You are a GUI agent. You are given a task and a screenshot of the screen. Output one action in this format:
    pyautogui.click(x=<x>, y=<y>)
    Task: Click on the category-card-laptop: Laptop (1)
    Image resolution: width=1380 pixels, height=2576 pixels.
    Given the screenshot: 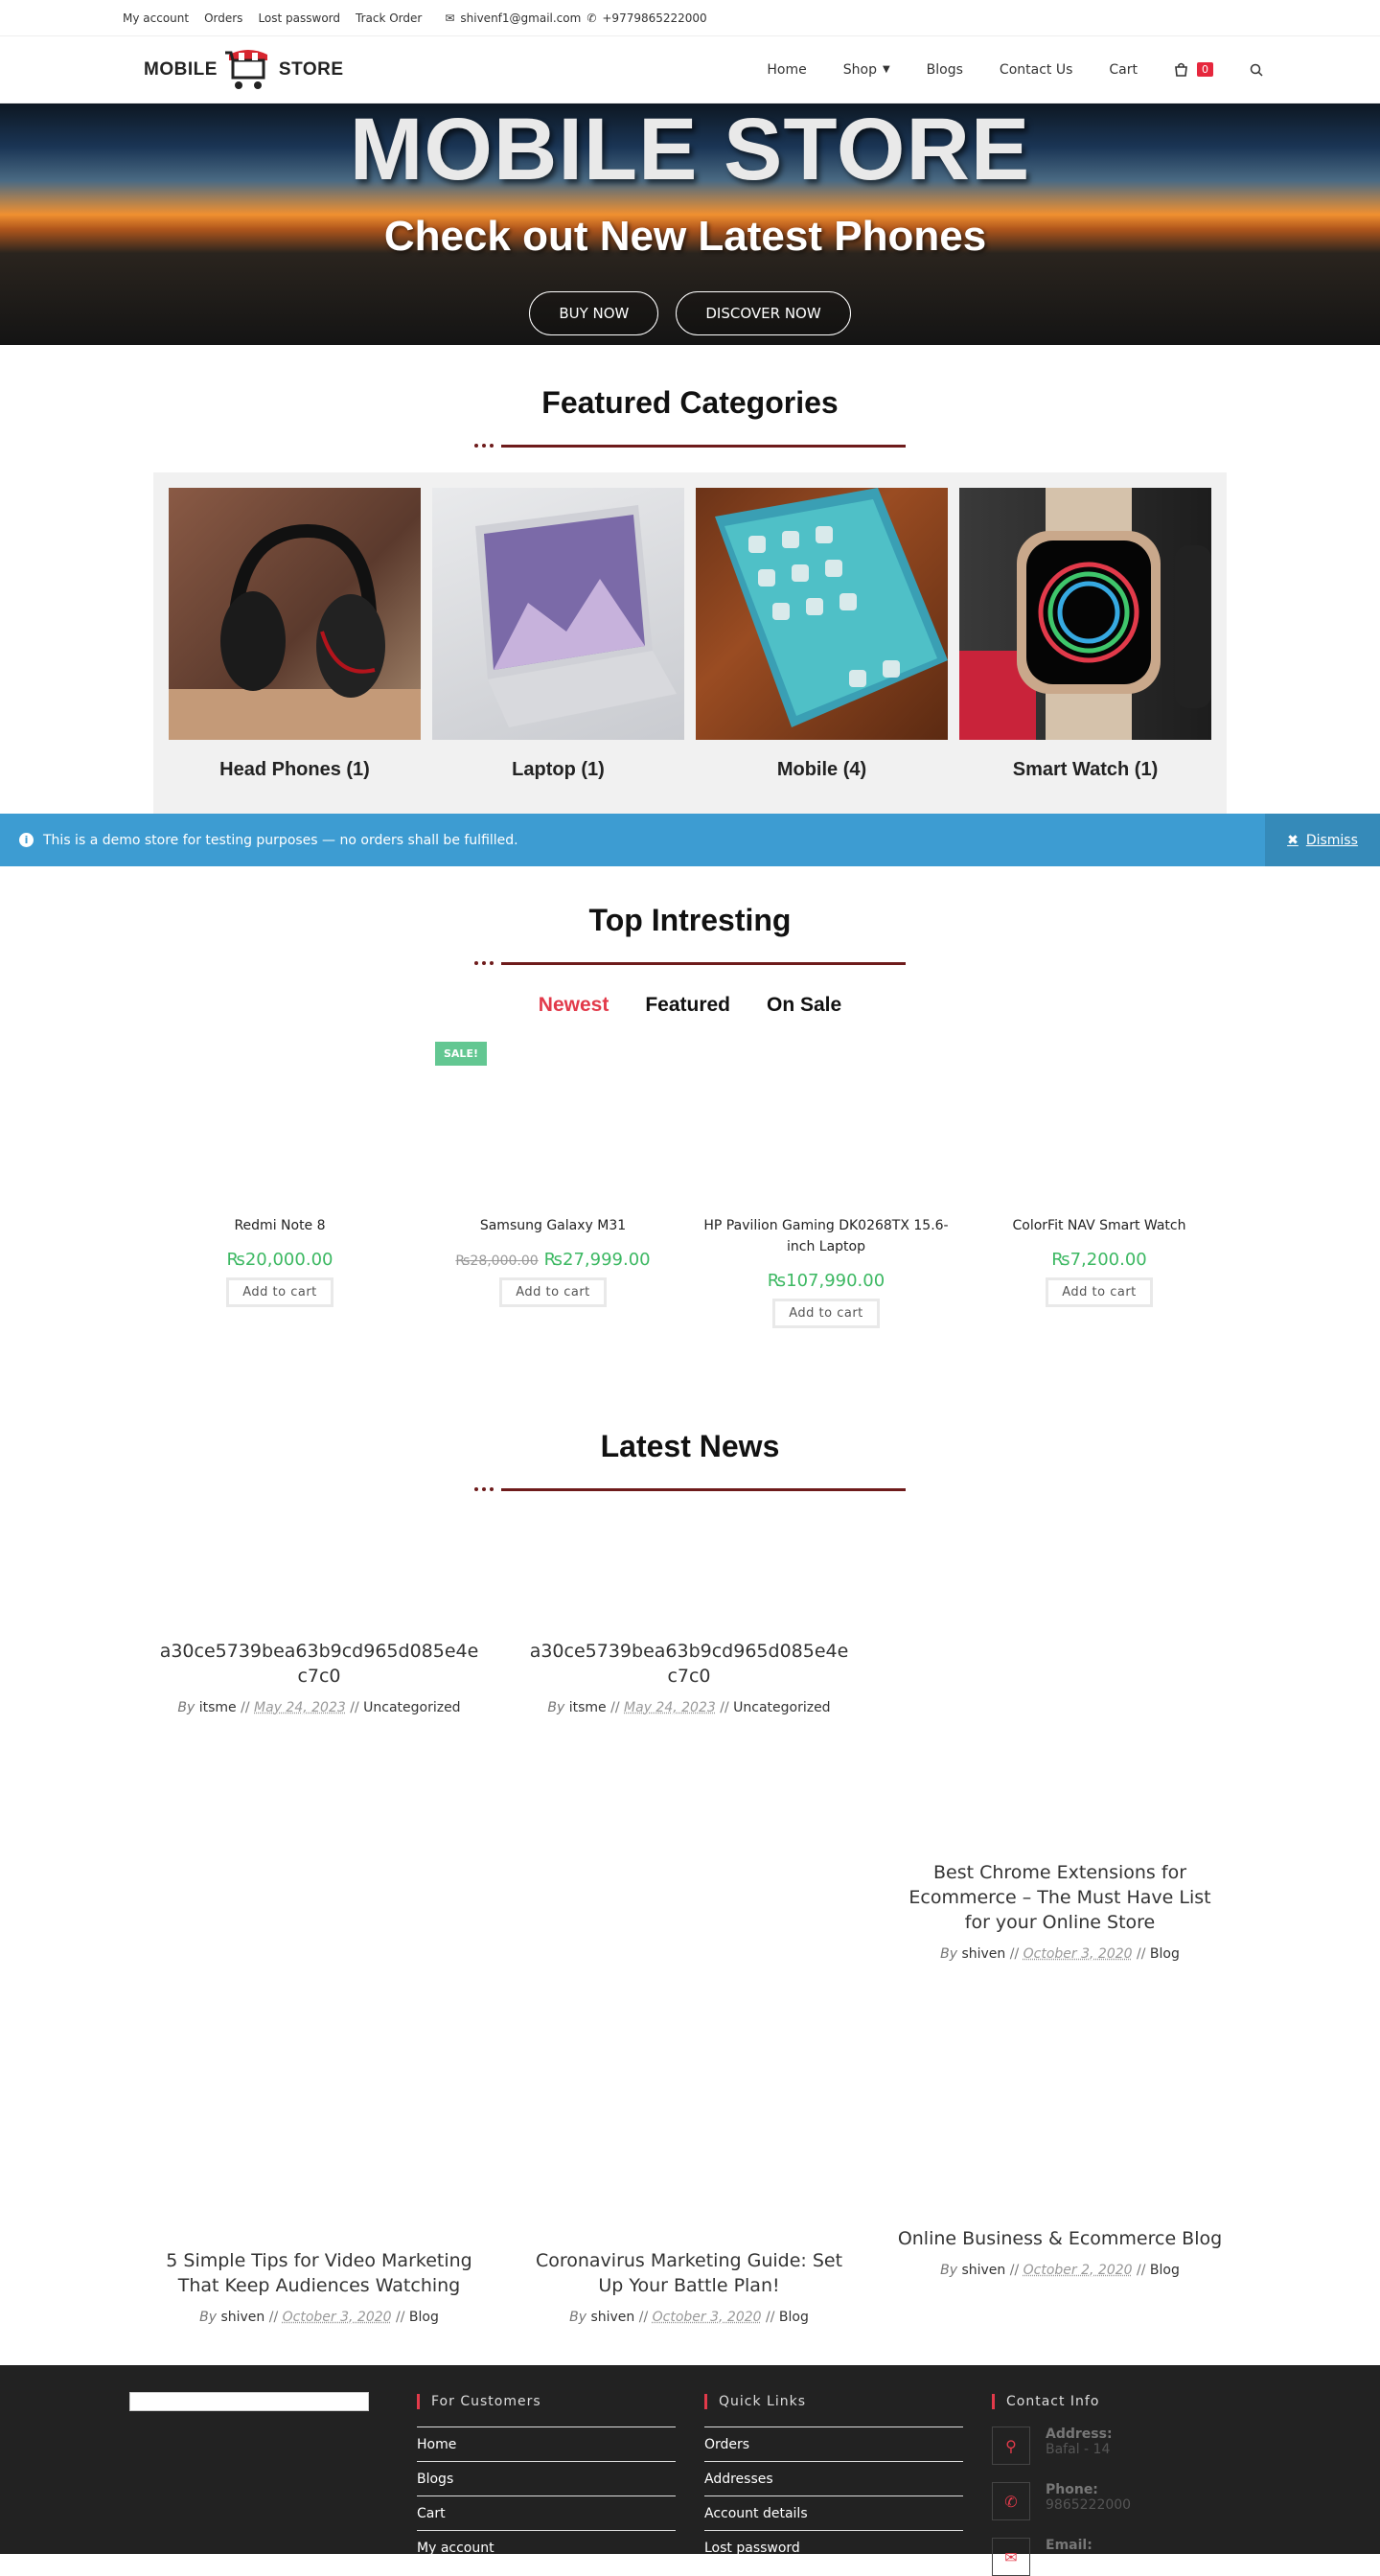 What is the action you would take?
    pyautogui.click(x=558, y=651)
    